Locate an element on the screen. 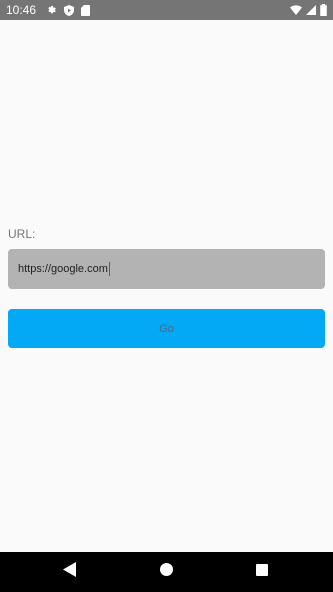 This screenshot has height=592, width=333. home-button is located at coordinates (166, 572).